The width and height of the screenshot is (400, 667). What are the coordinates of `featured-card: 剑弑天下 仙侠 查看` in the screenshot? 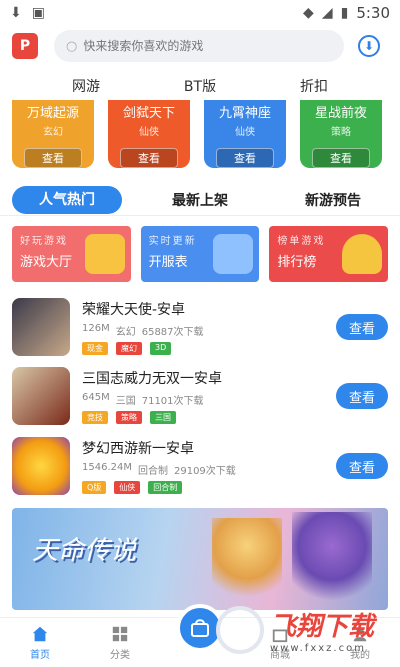 It's located at (149, 134).